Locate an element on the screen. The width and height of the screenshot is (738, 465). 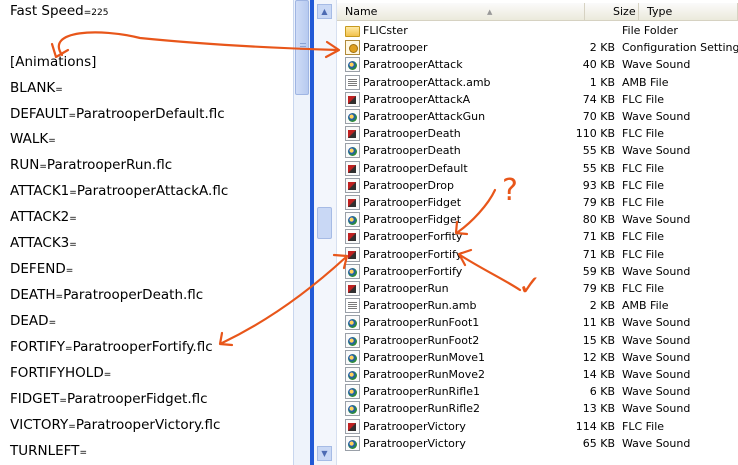
scroll-down-arrow-icon: ▼ is located at coordinates (324, 453).